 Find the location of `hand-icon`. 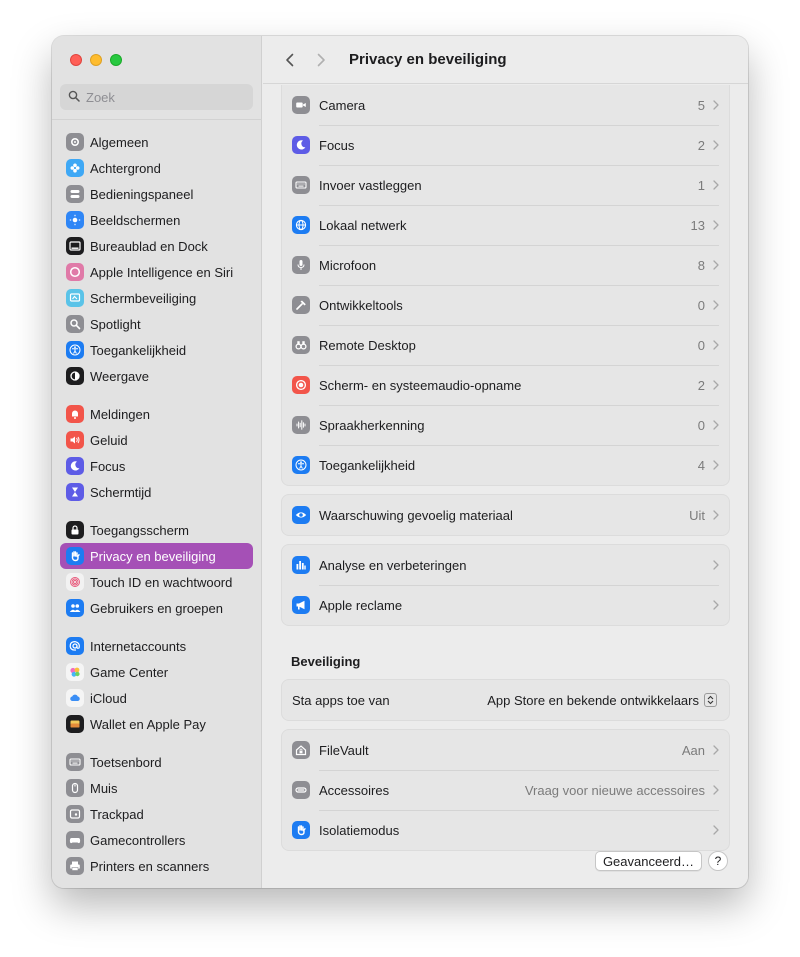

hand-icon is located at coordinates (75, 556).